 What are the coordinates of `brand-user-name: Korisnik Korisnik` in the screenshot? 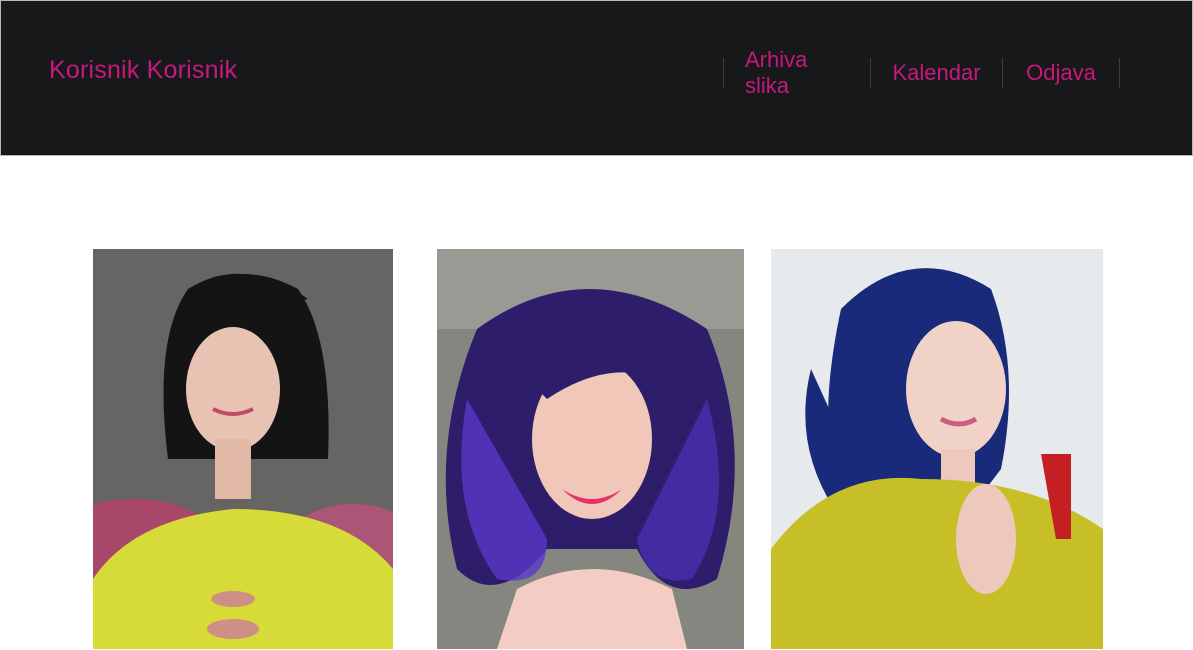 It's located at (143, 70).